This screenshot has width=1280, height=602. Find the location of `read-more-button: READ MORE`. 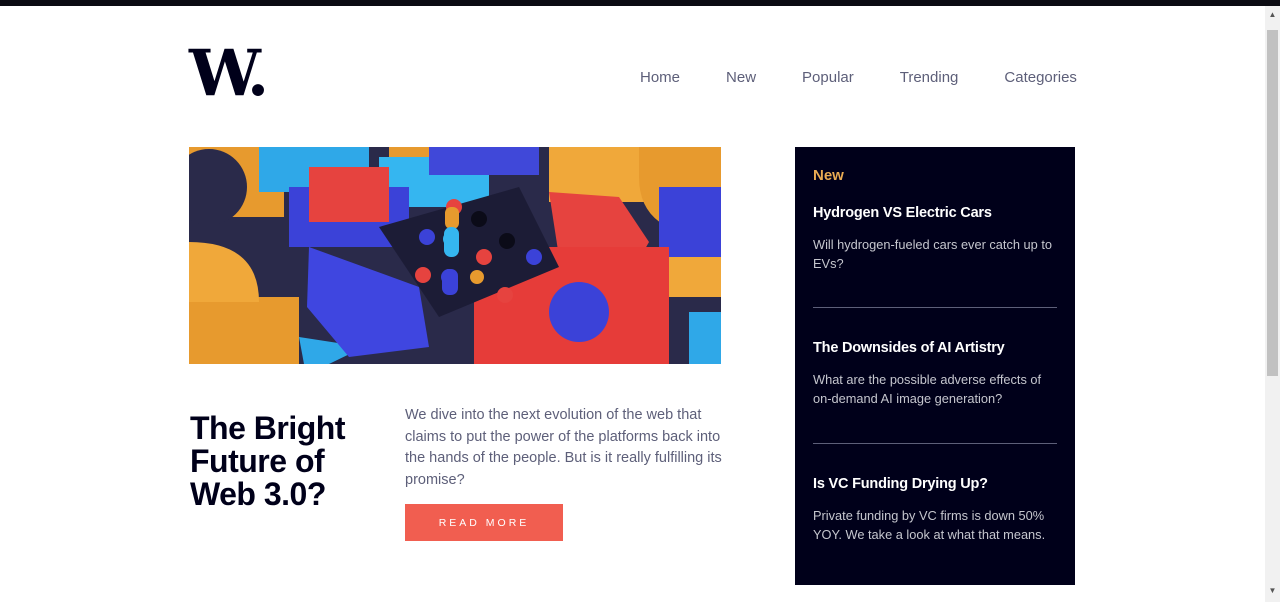

read-more-button: READ MORE is located at coordinates (484, 522).